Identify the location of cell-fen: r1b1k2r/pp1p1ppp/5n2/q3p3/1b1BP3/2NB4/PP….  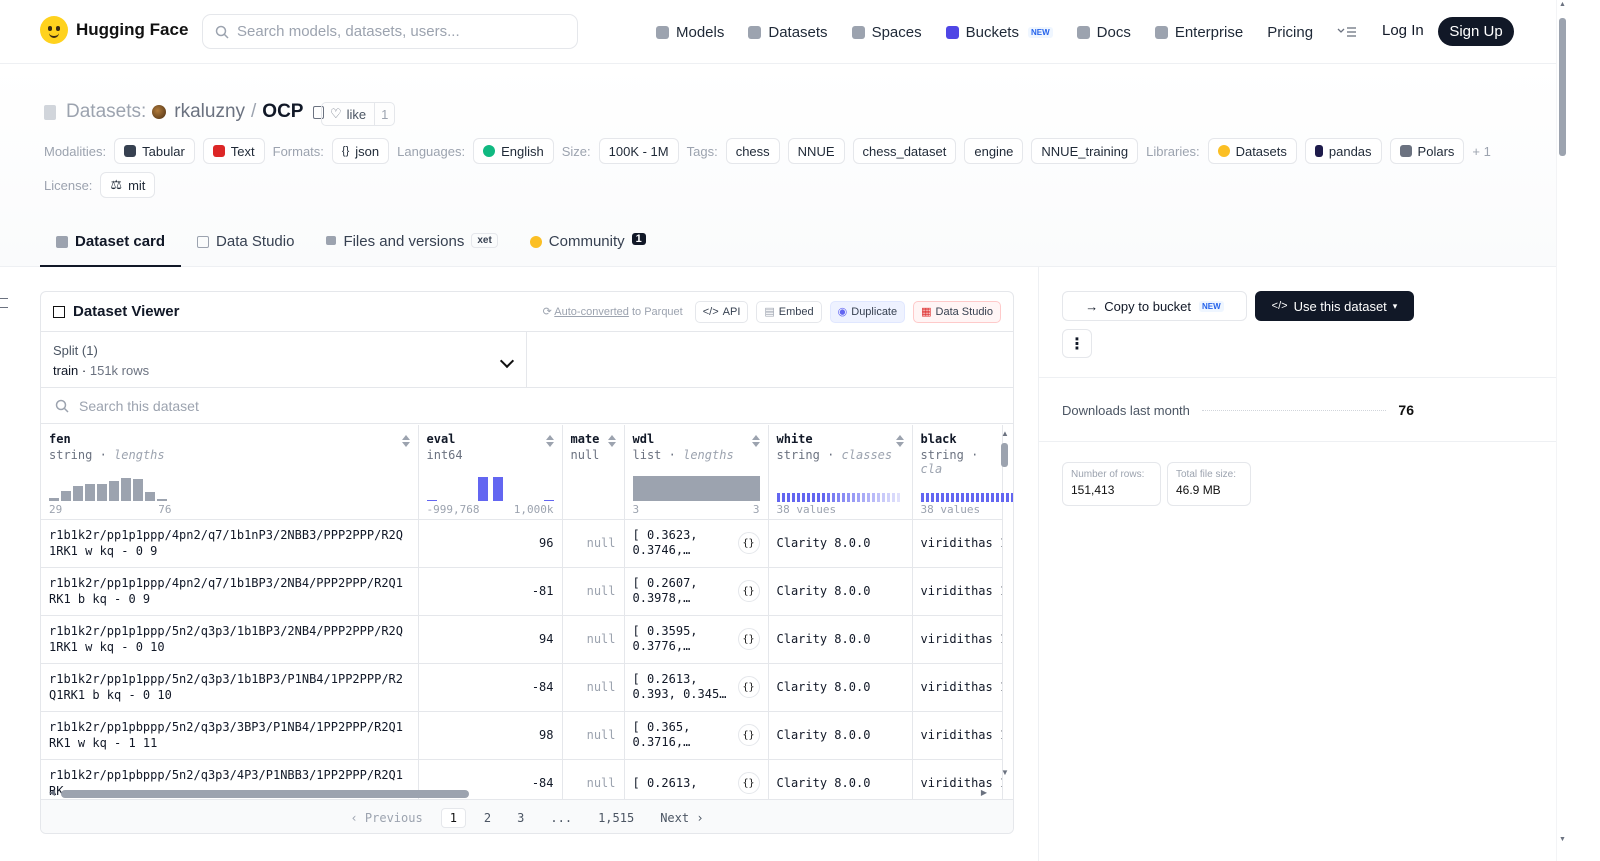
(230, 639).